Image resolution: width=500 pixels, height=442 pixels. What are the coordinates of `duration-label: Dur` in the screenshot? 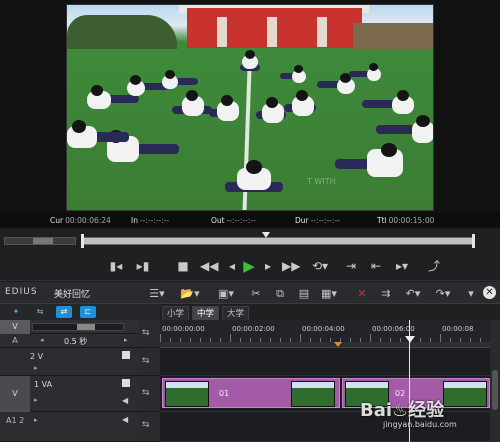 It's located at (302, 220).